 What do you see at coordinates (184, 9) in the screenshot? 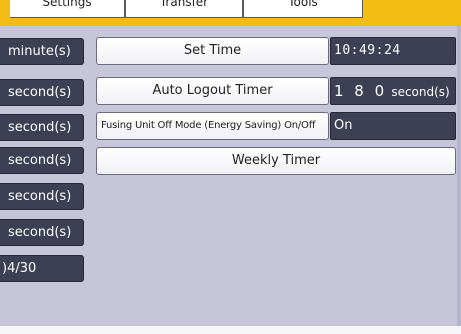
I see `tab-transfer: Transfer` at bounding box center [184, 9].